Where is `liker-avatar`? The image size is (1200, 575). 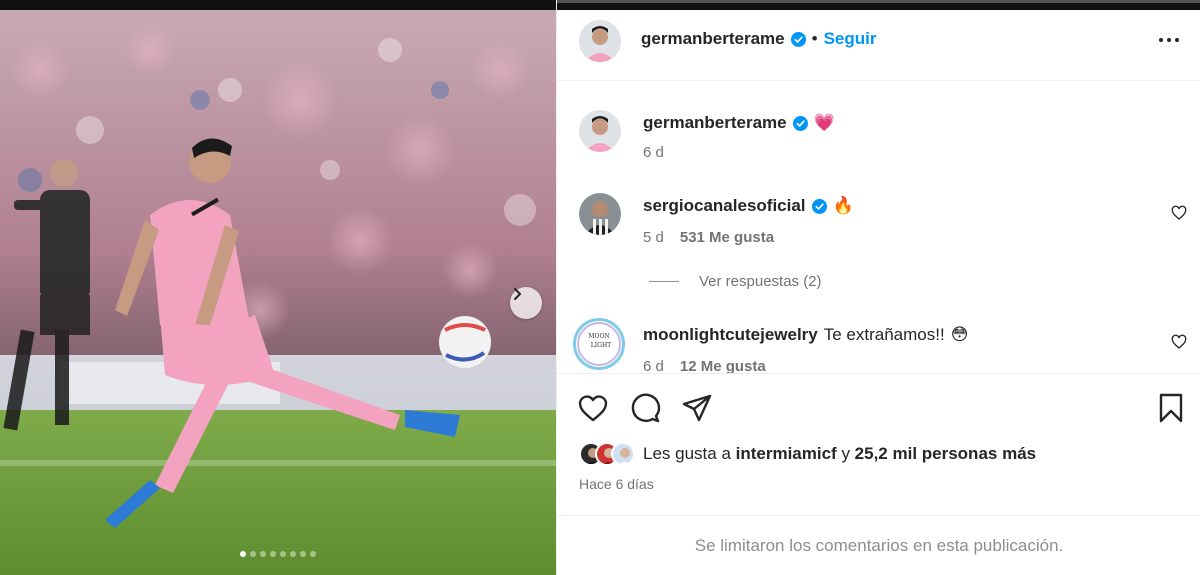
liker-avatar is located at coordinates (623, 454).